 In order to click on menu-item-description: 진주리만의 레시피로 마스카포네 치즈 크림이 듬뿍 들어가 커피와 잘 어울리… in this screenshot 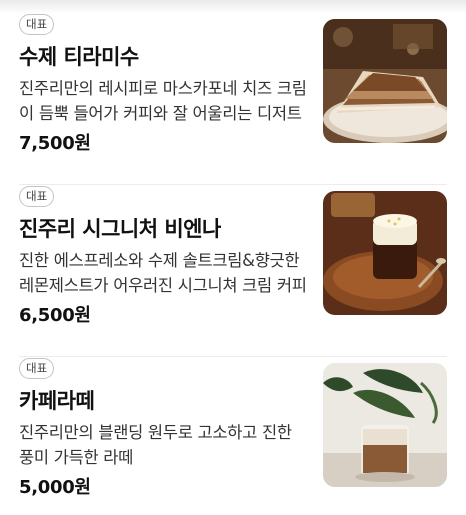, I will do `click(163, 101)`.